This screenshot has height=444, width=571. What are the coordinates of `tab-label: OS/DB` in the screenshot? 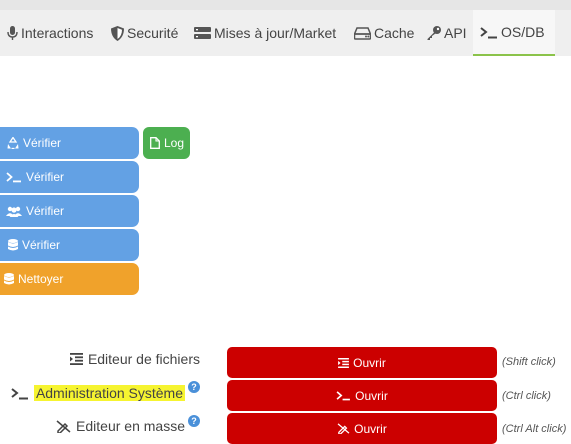 It's located at (523, 32).